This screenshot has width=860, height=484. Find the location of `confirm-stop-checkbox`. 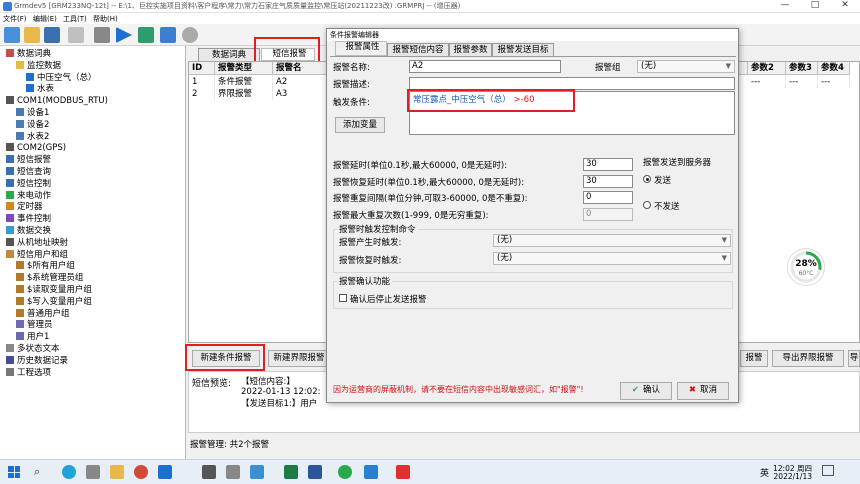

confirm-stop-checkbox is located at coordinates (343, 298).